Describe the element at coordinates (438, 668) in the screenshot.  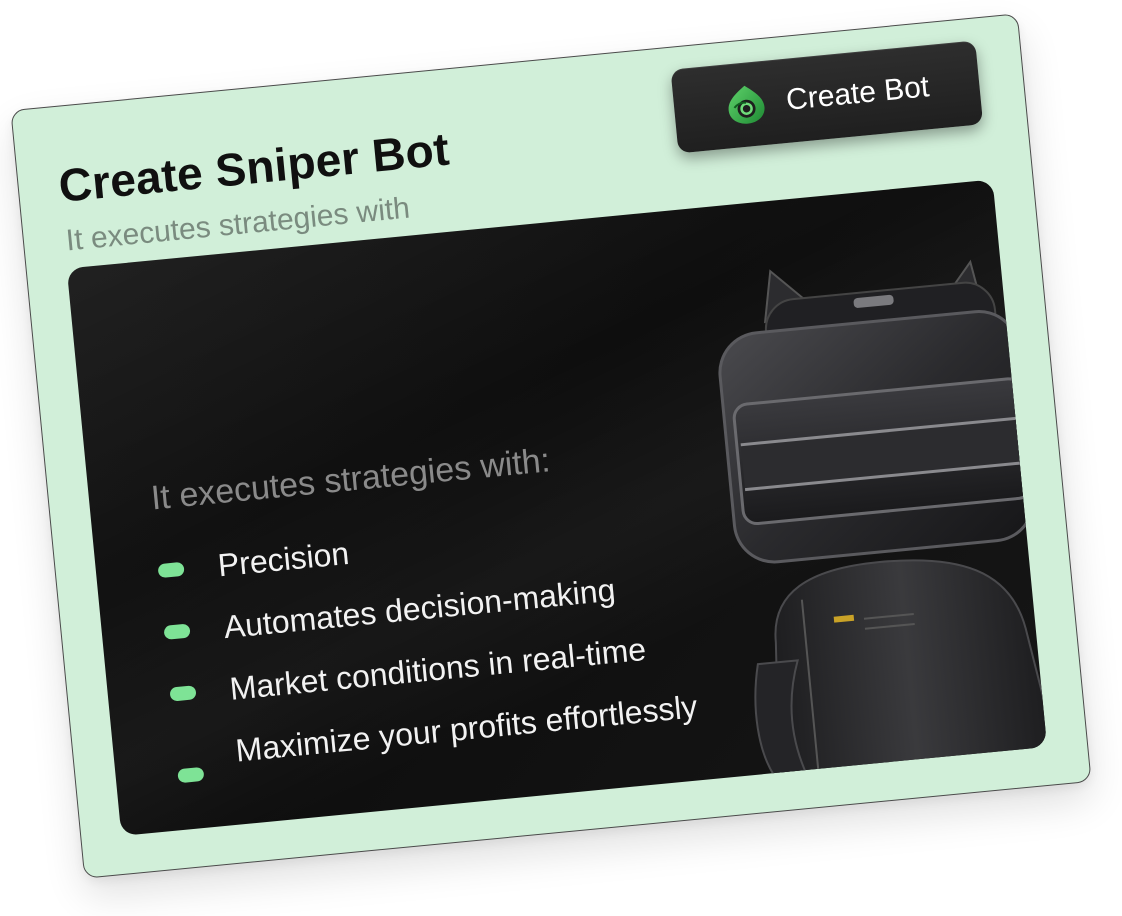
I see `feature-label: Market conditions in real-time` at that location.